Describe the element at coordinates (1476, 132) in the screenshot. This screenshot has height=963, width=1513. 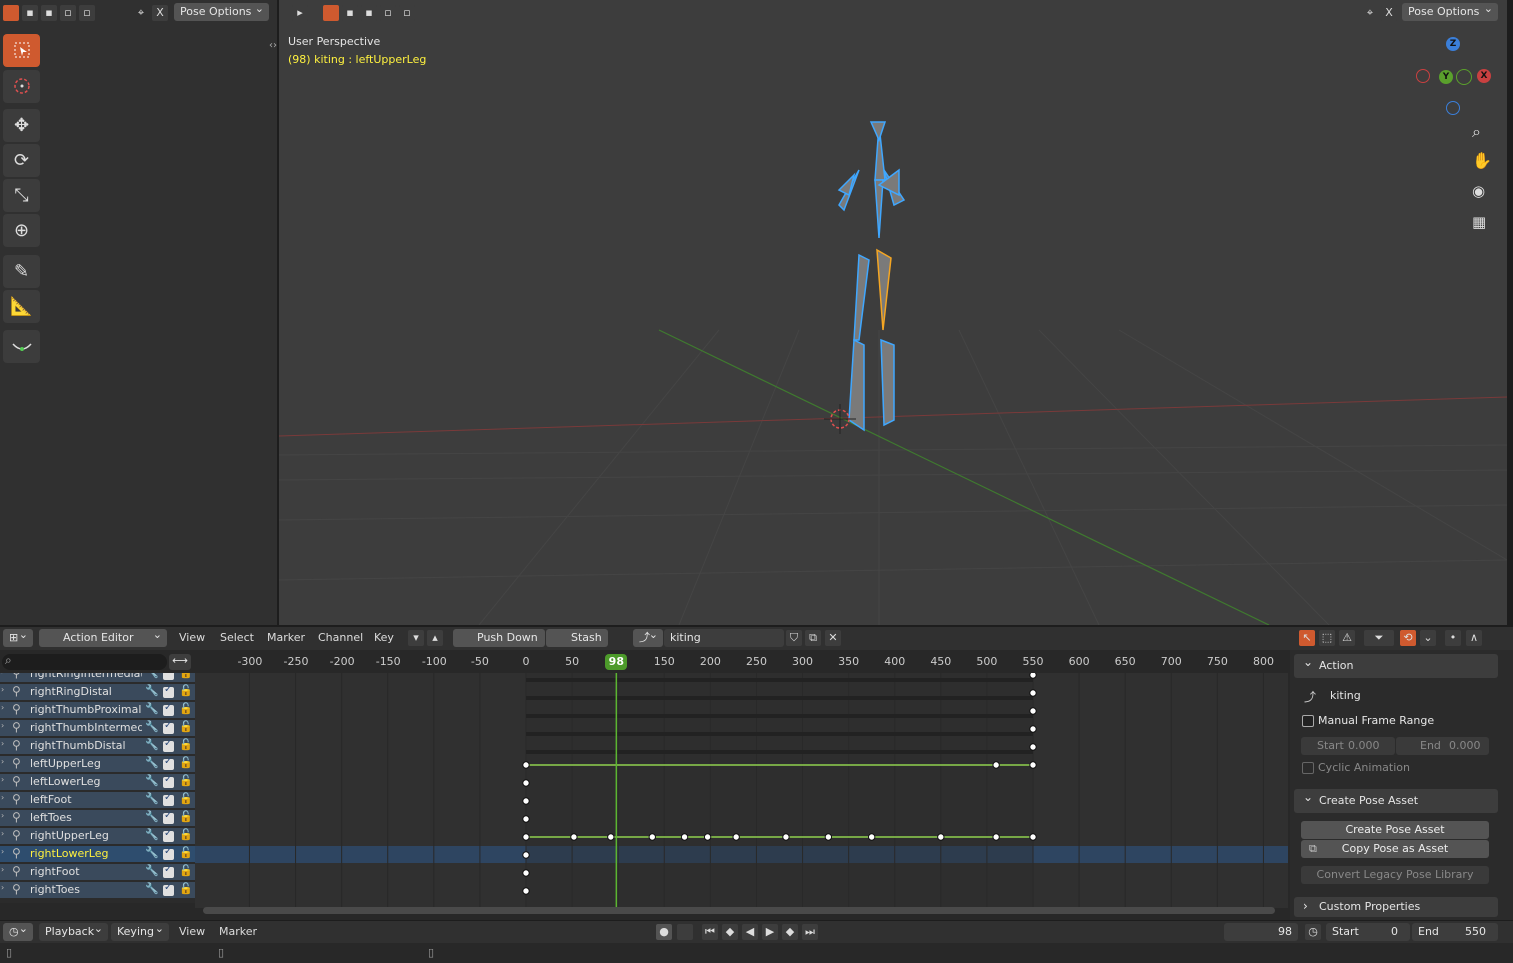
I see `zoom-icon: ⌕` at that location.